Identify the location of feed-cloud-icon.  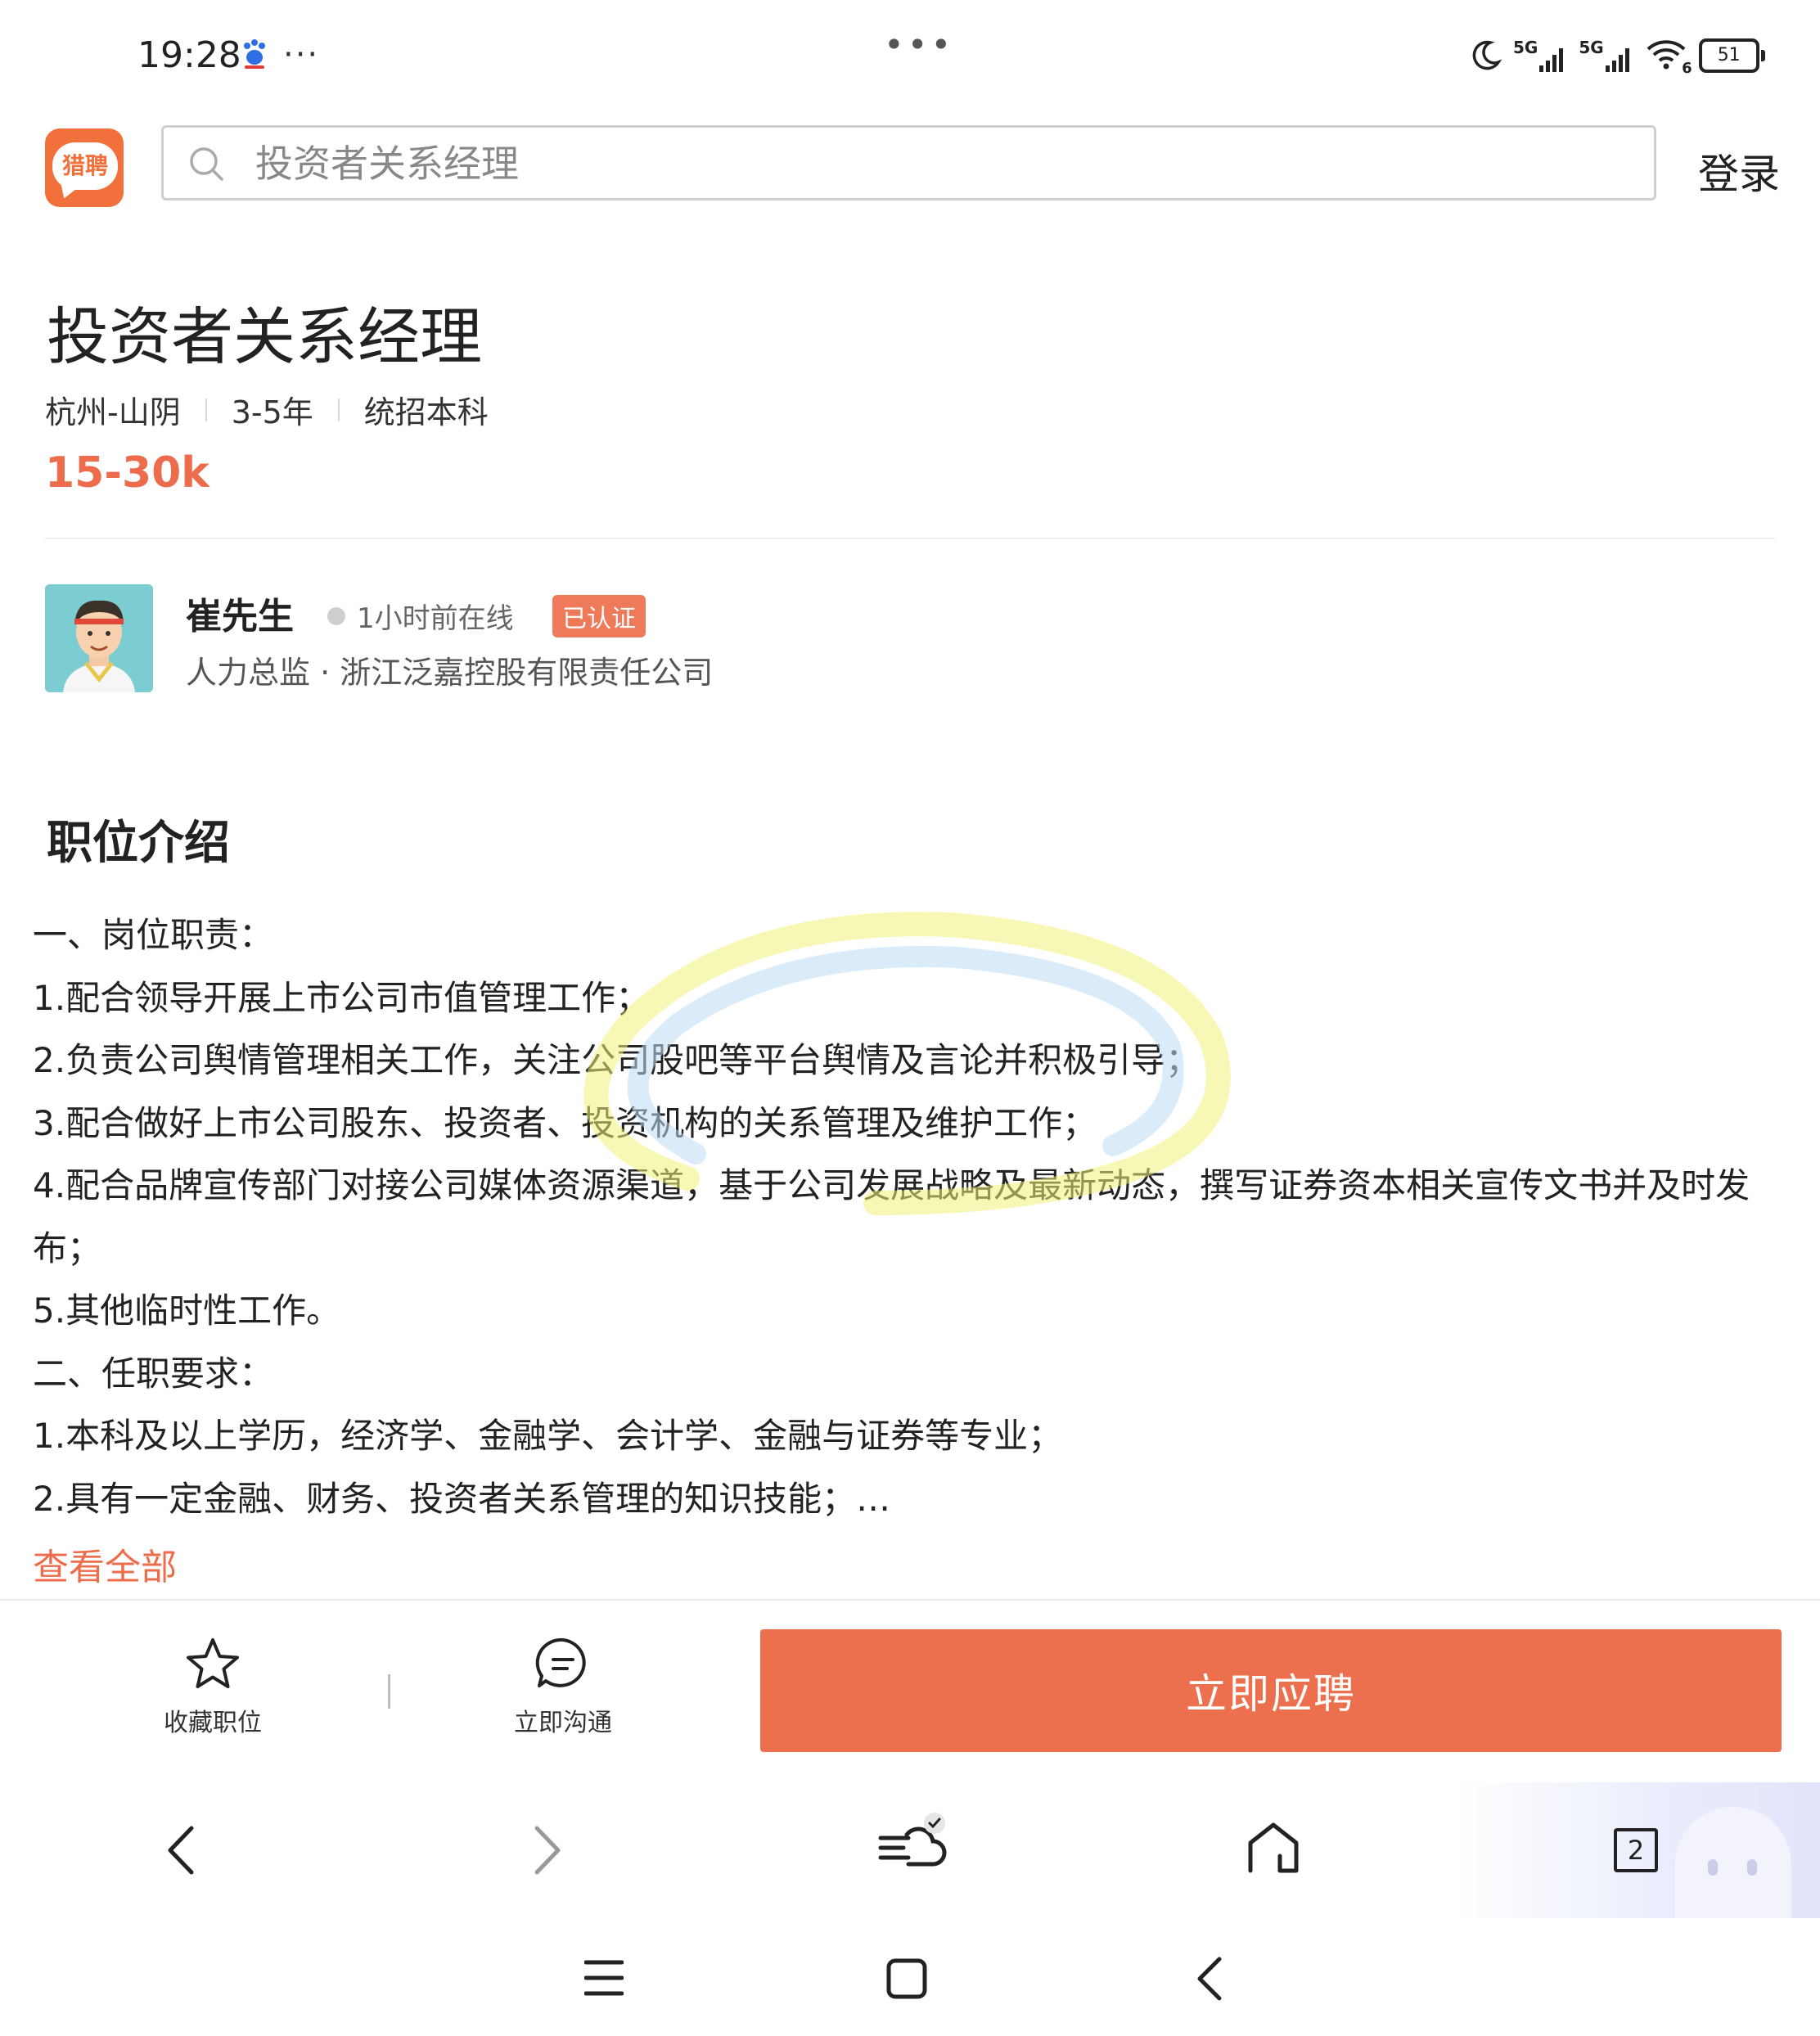
(914, 1843).